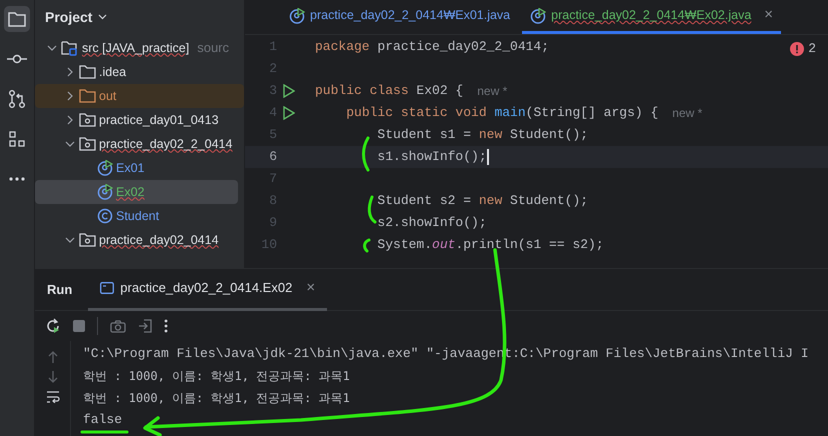  What do you see at coordinates (136, 240) in the screenshot?
I see `tree-item: practice_day02_0414` at bounding box center [136, 240].